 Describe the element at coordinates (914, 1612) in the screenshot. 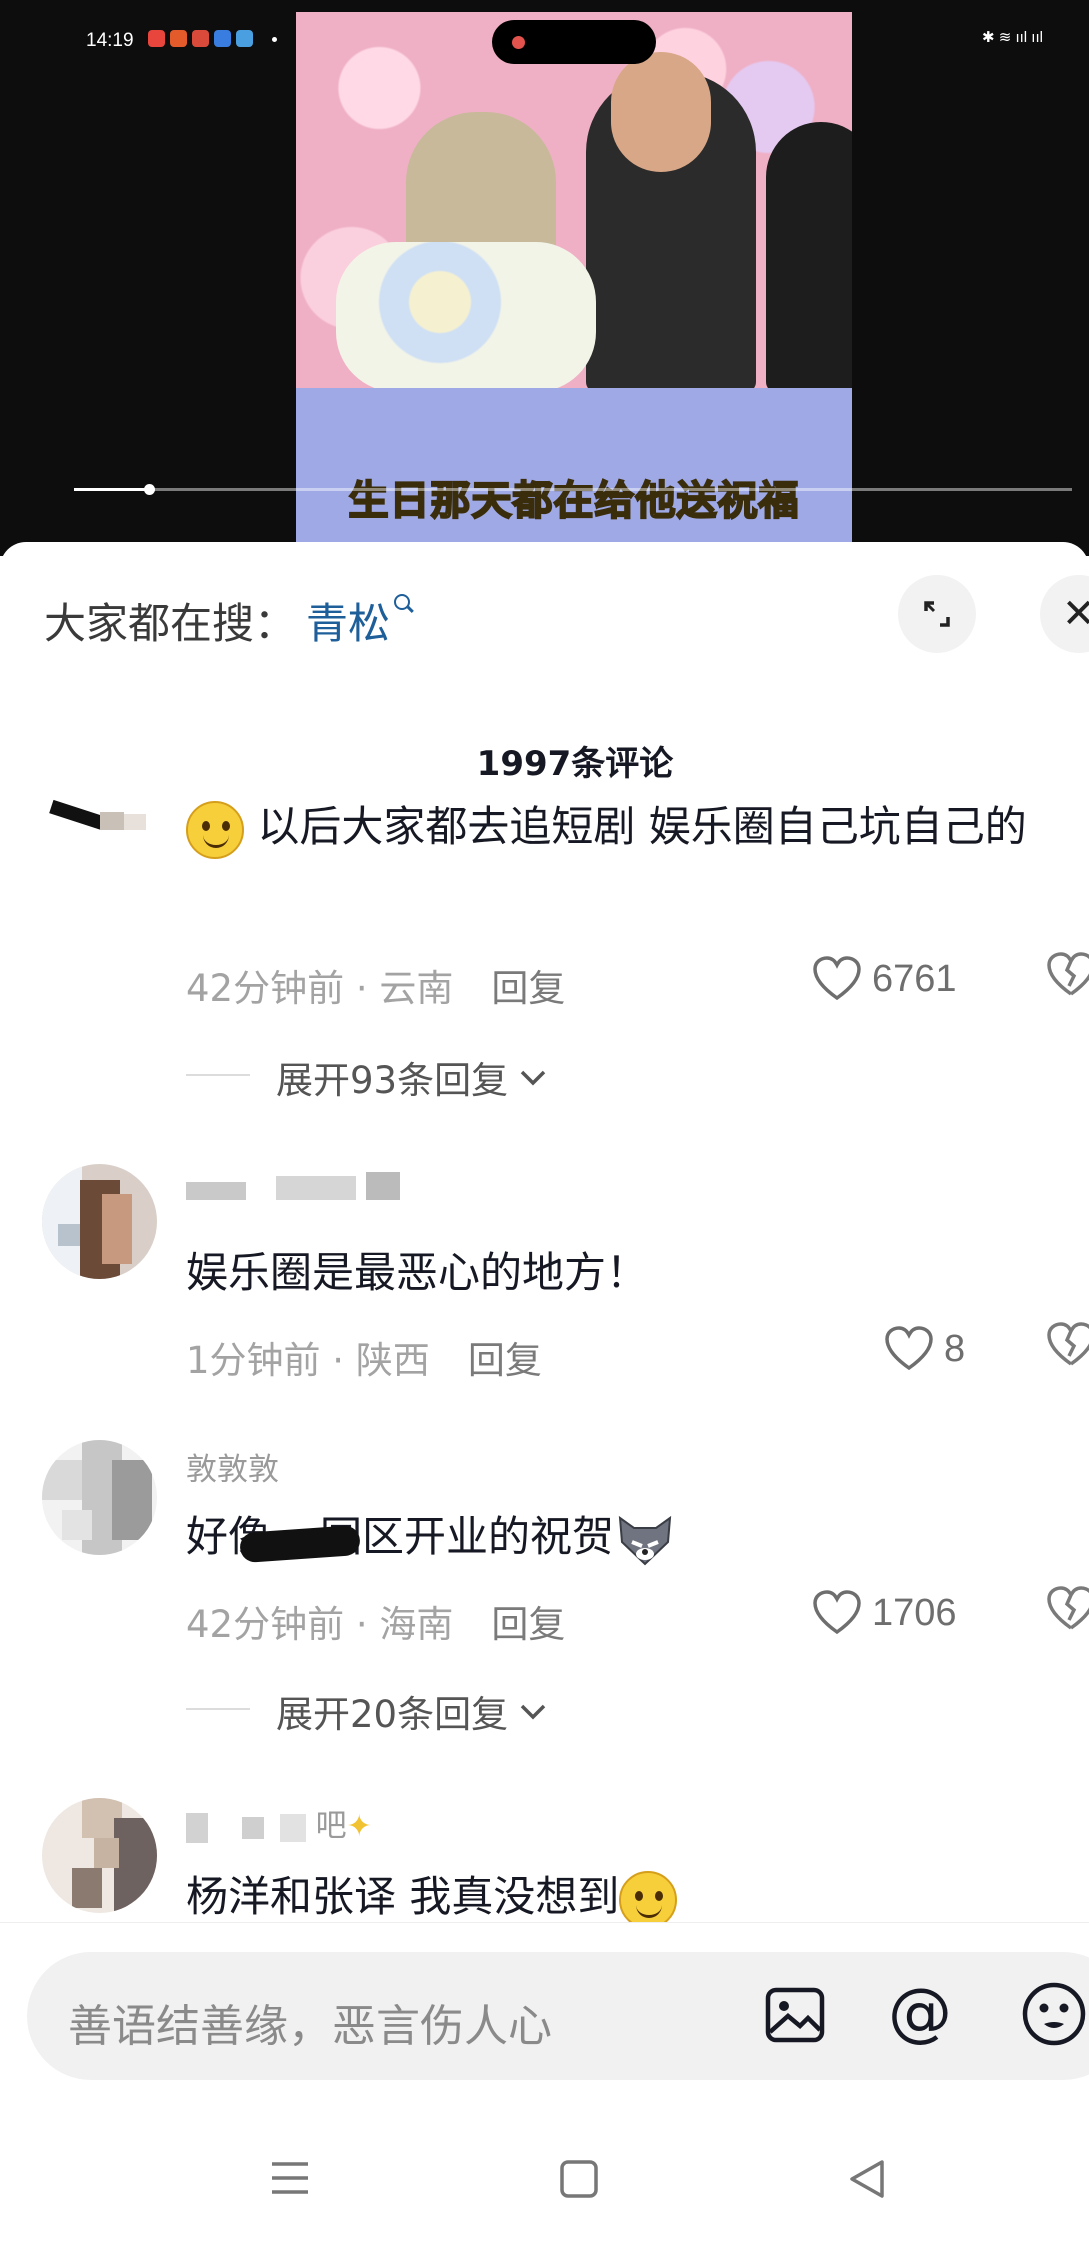

I see `like-count: 1706` at that location.